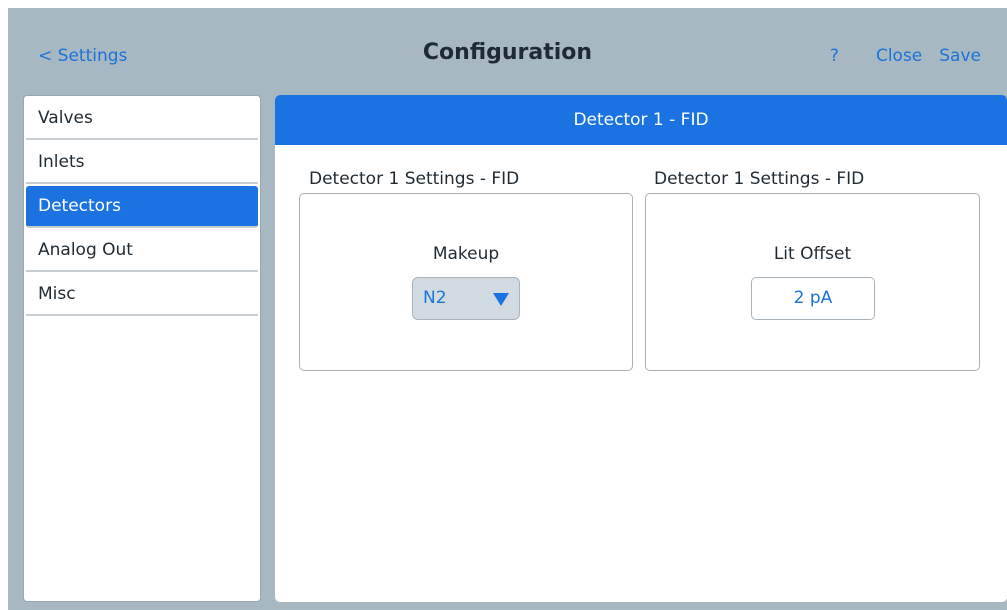 This screenshot has height=610, width=1007. I want to click on lit-offset-panel: Lit Offset 2 pA, so click(812, 282).